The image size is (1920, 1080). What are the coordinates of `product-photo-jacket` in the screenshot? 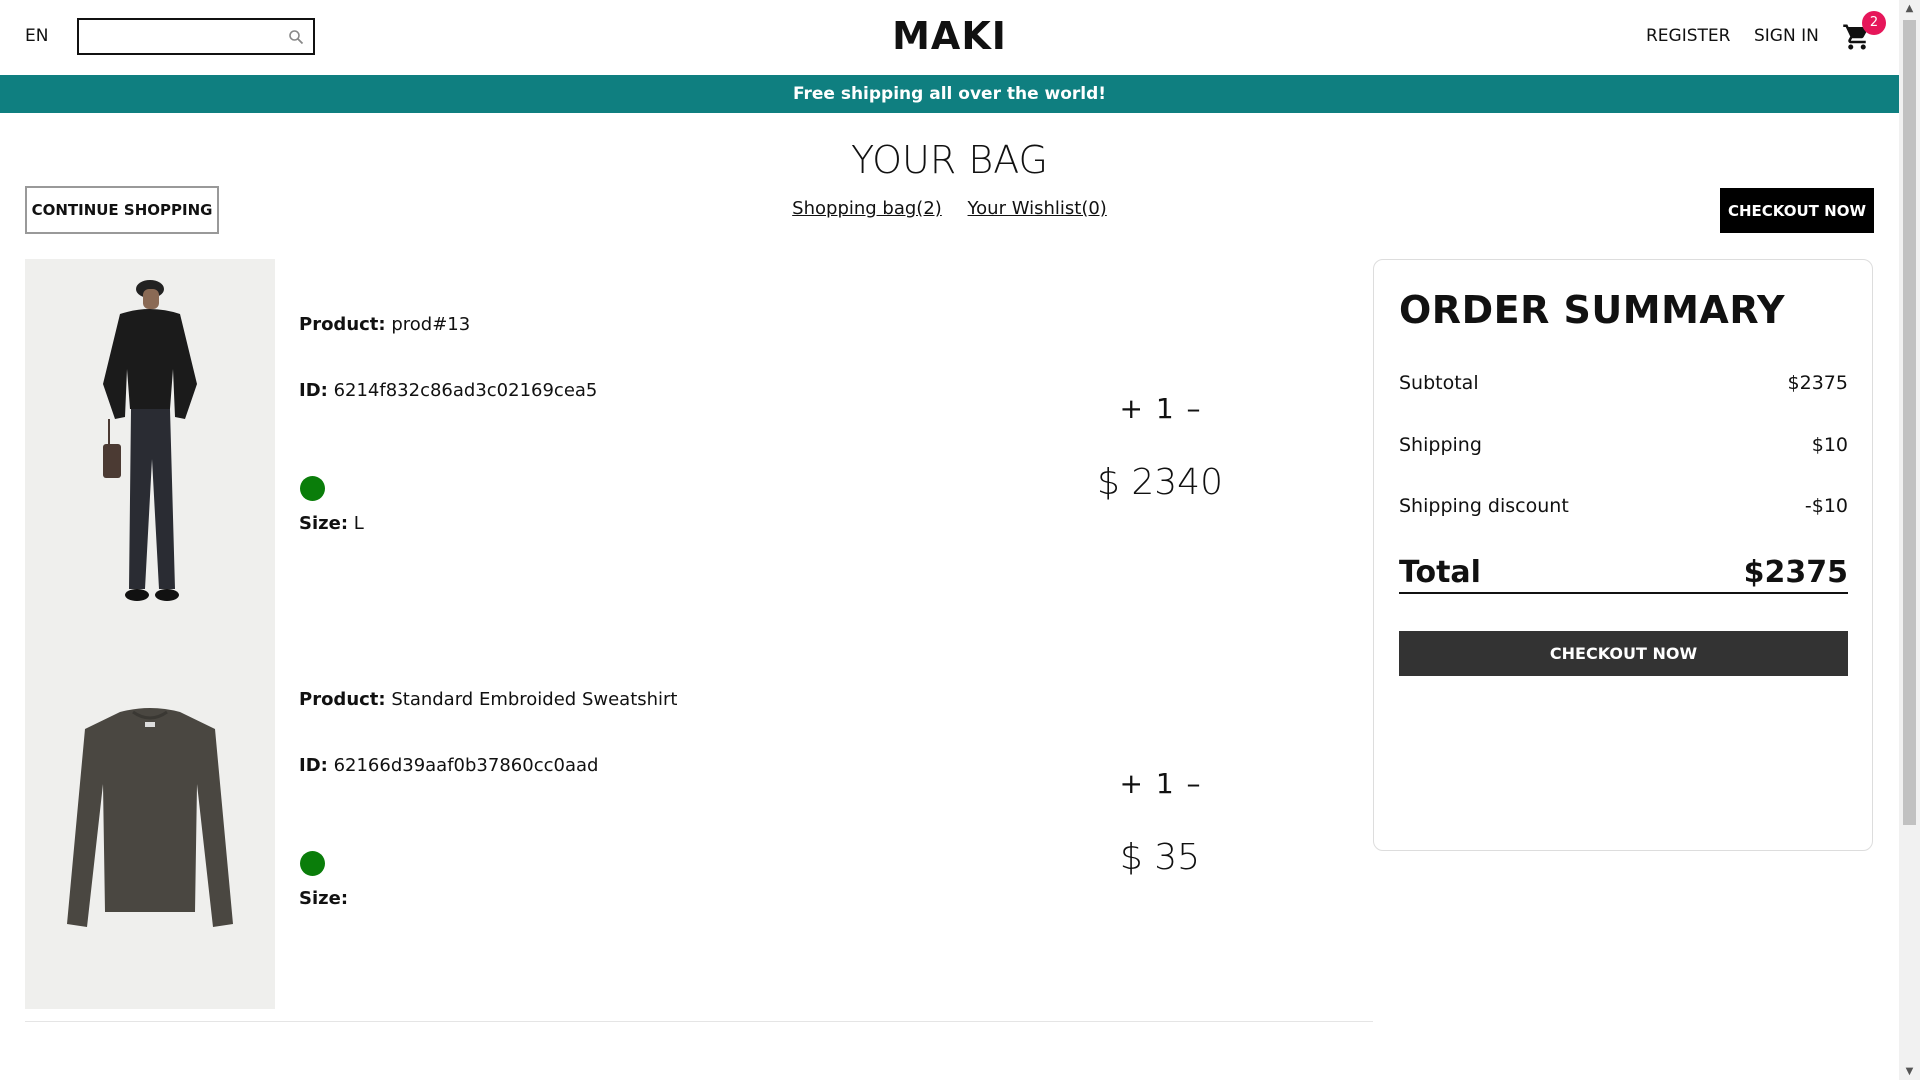 It's located at (150, 446).